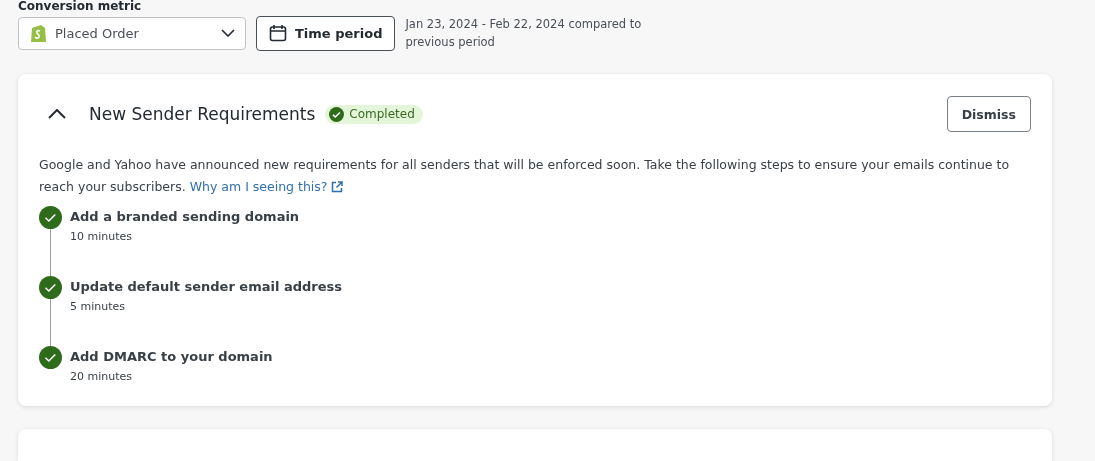 This screenshot has height=461, width=1095. What do you see at coordinates (102, 376) in the screenshot?
I see `step-duration: 20 minutes` at bounding box center [102, 376].